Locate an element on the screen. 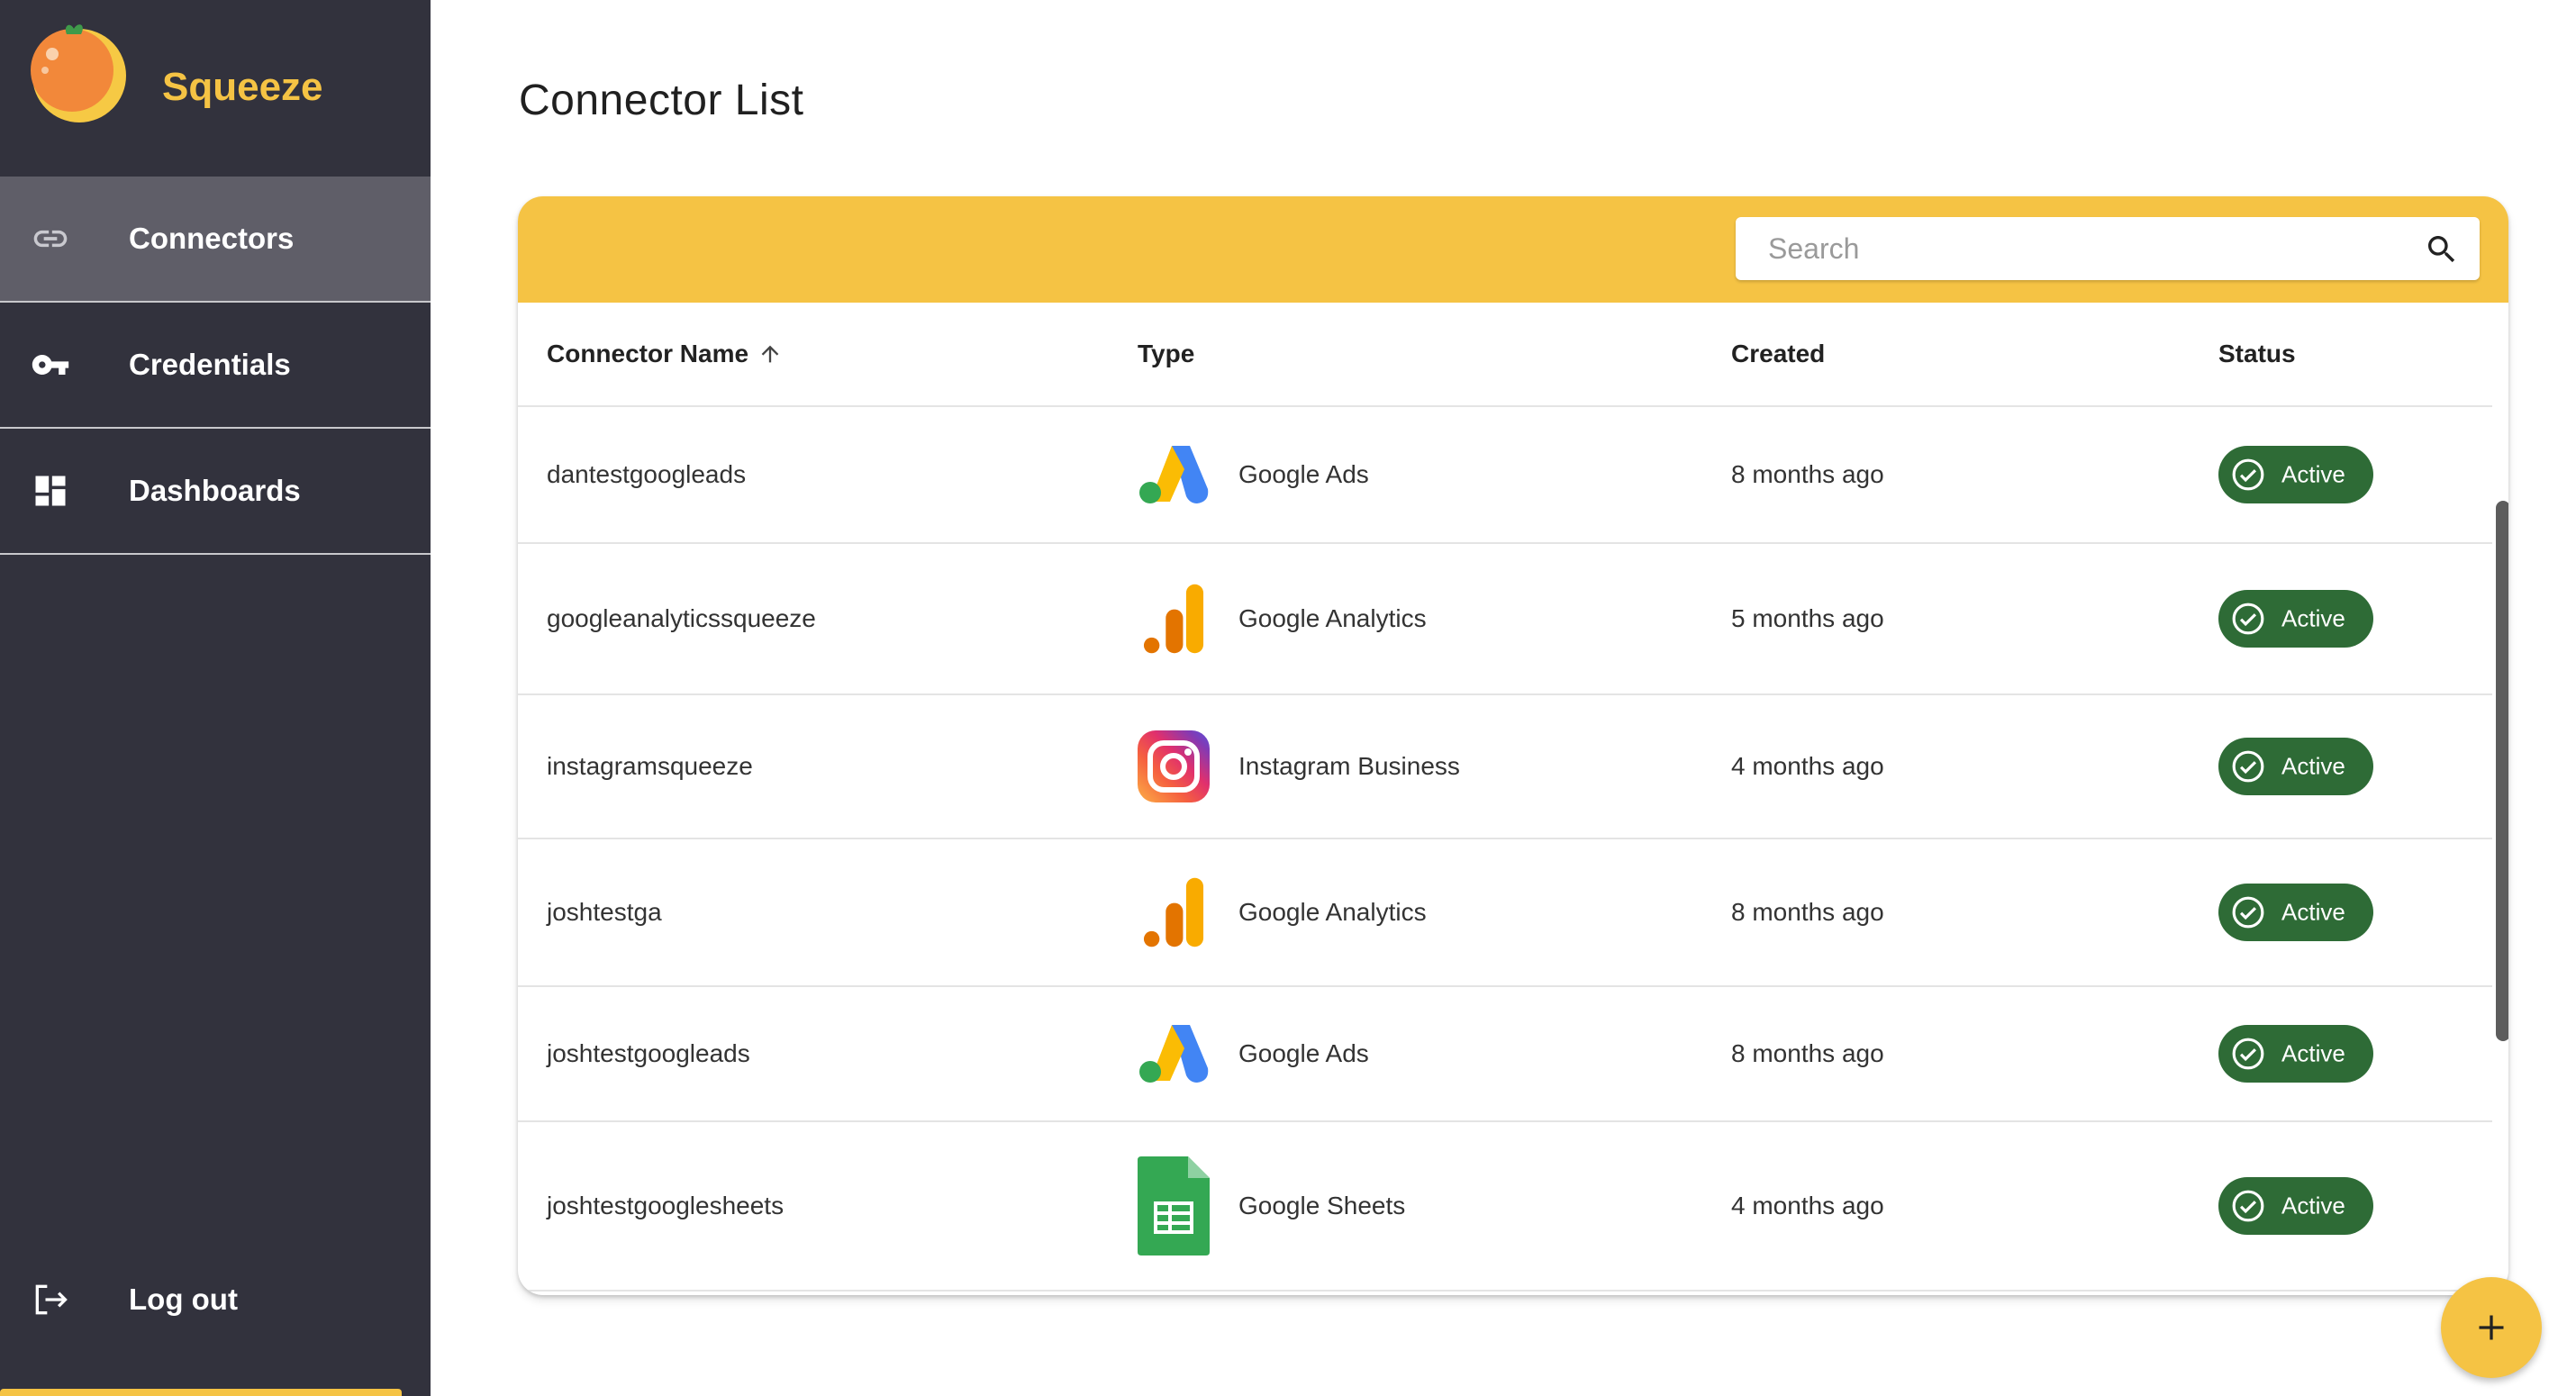 This screenshot has width=2576, height=1396. app-name: Squeeze is located at coordinates (242, 87).